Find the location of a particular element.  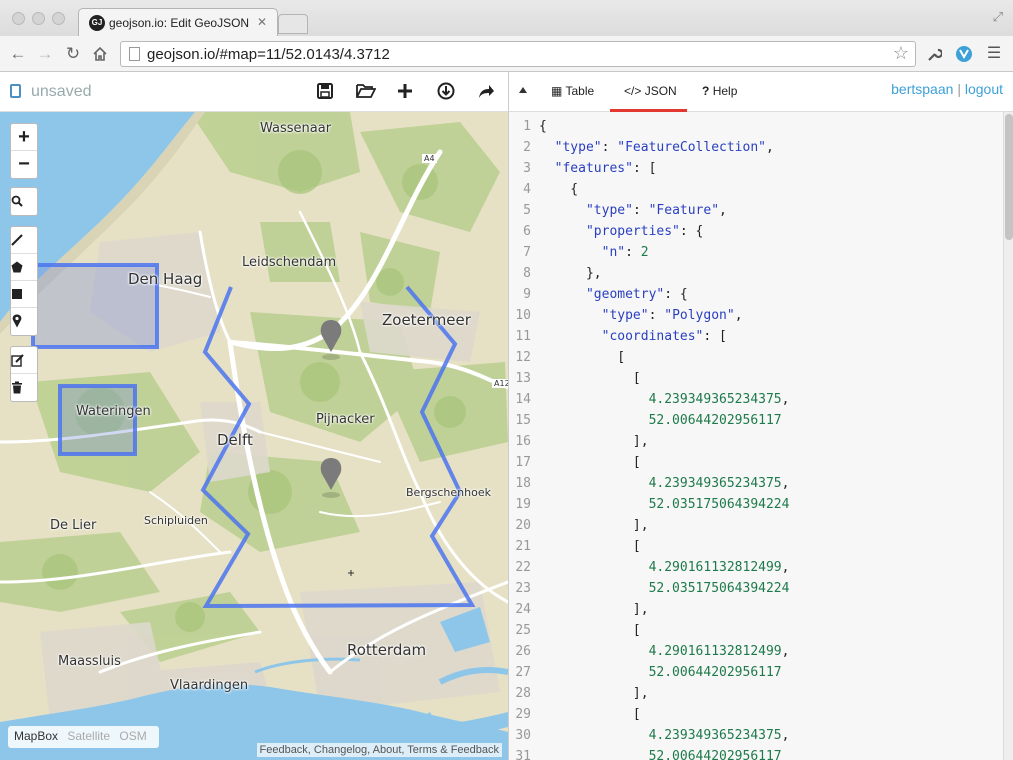

highway-shield-a4: A4 is located at coordinates (429, 158).